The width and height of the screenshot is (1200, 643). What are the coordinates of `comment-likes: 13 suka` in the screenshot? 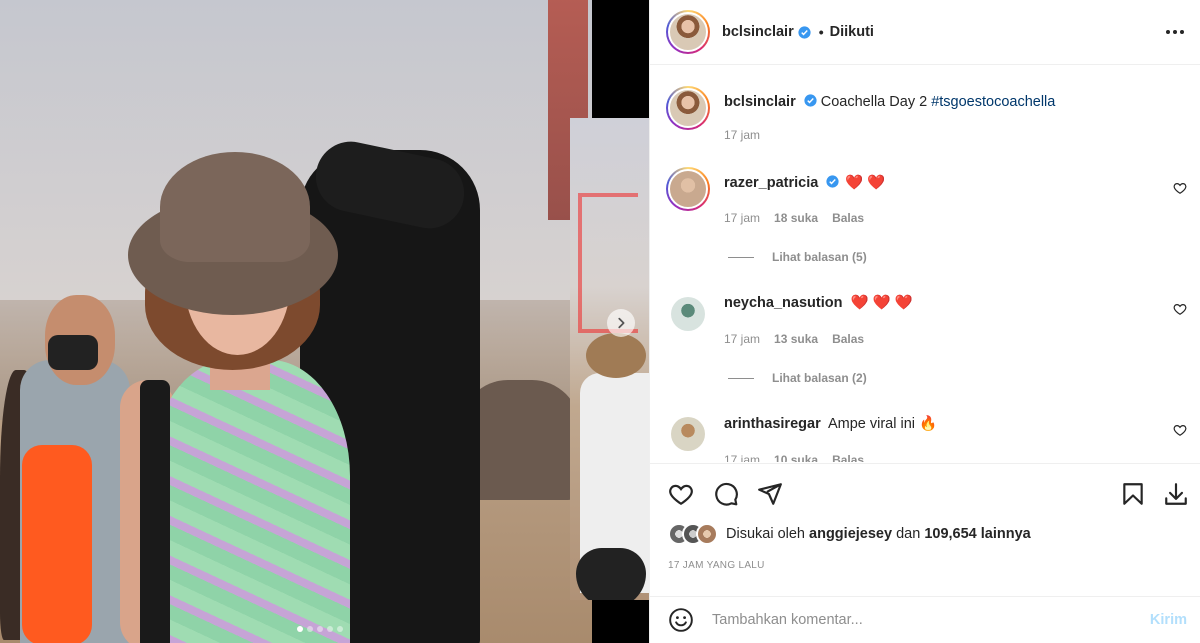 It's located at (796, 339).